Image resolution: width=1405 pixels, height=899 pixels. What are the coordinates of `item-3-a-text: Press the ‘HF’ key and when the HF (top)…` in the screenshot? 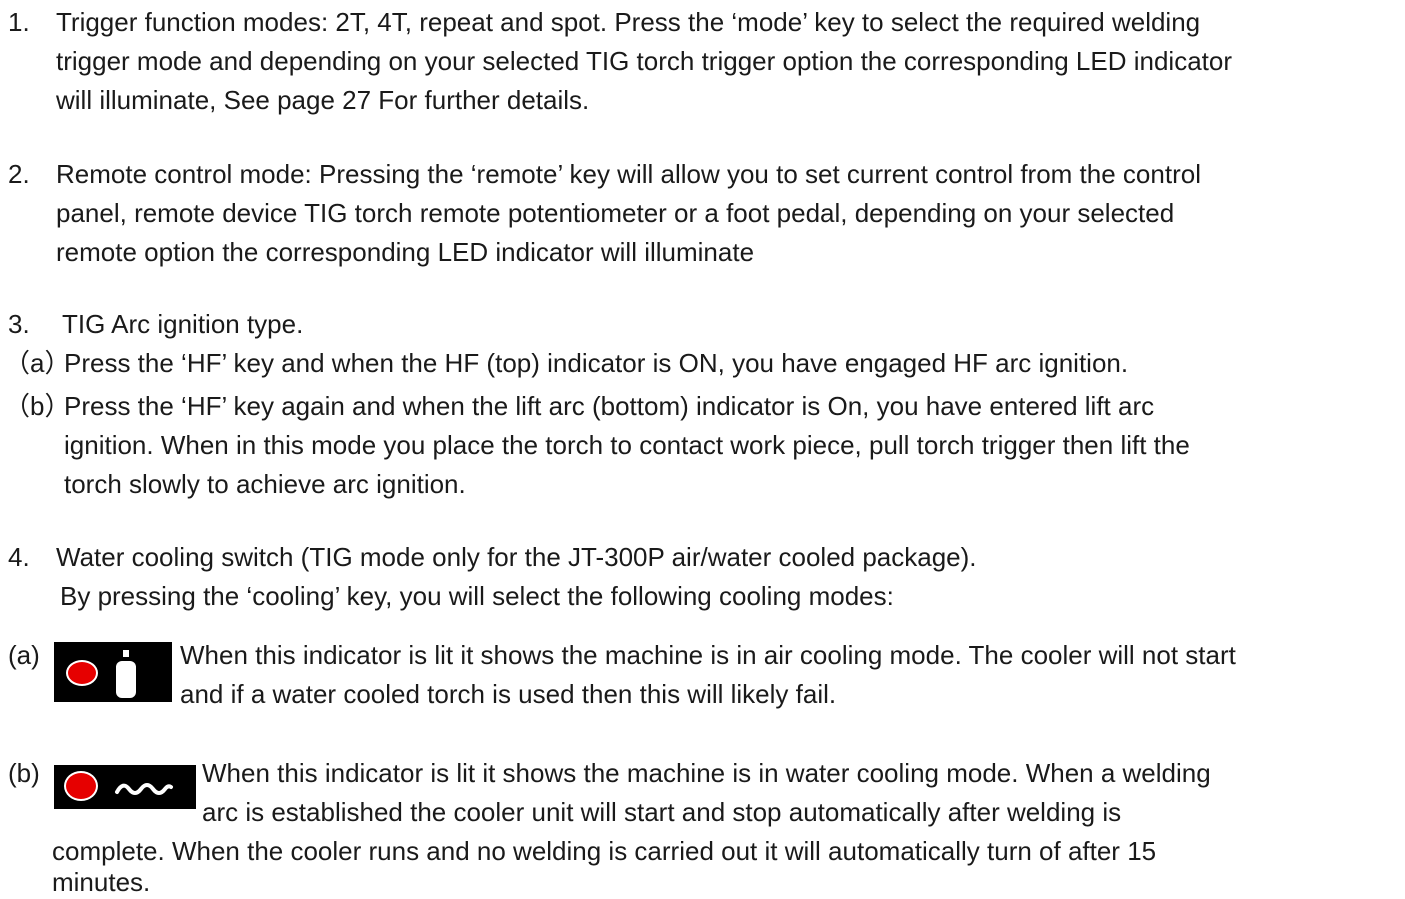 It's located at (596, 363).